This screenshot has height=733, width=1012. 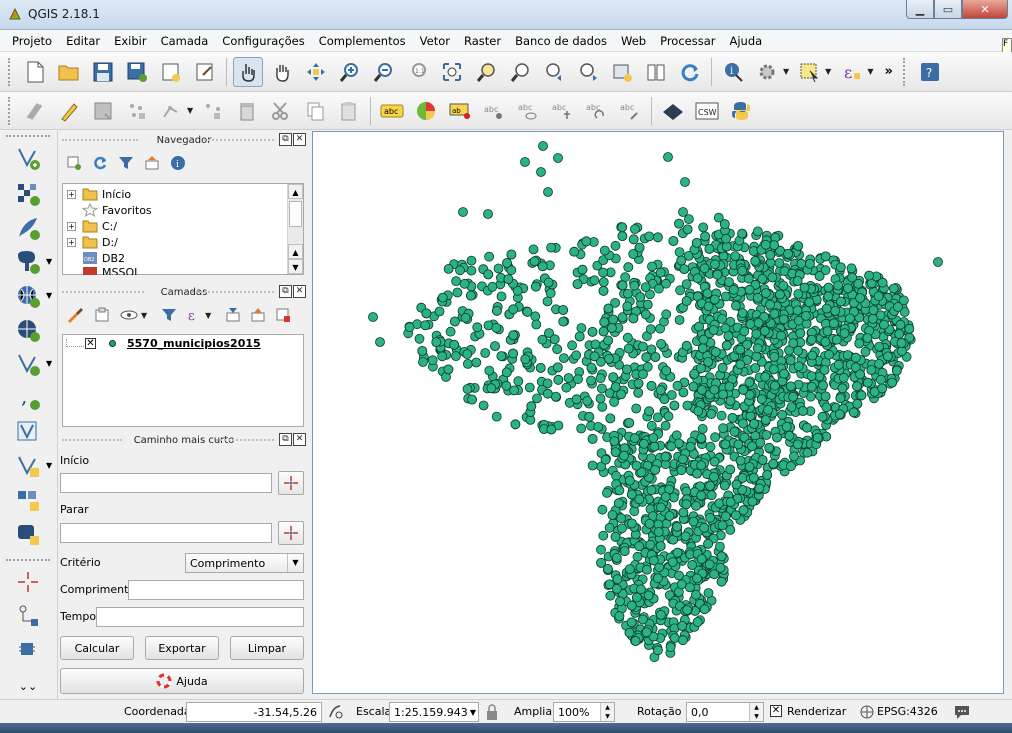 I want to click on add-selected-layer-icon, so click(x=74, y=163).